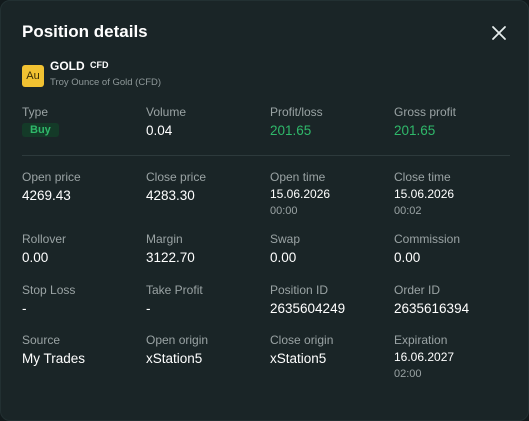  Describe the element at coordinates (302, 340) in the screenshot. I see `close-origin-label: Close origin` at that location.